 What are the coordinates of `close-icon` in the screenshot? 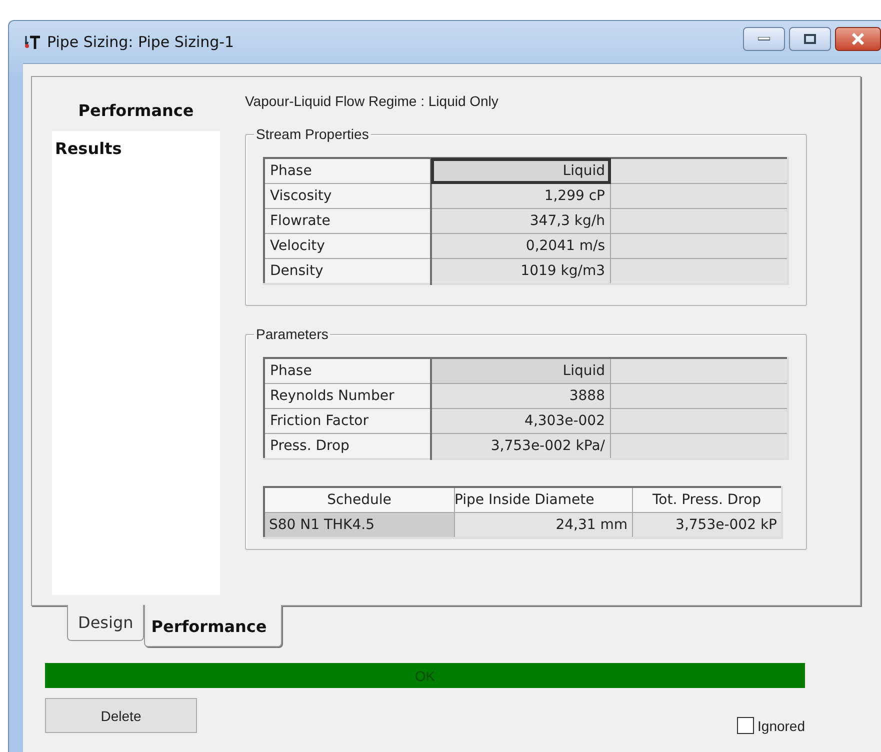 It's located at (858, 39).